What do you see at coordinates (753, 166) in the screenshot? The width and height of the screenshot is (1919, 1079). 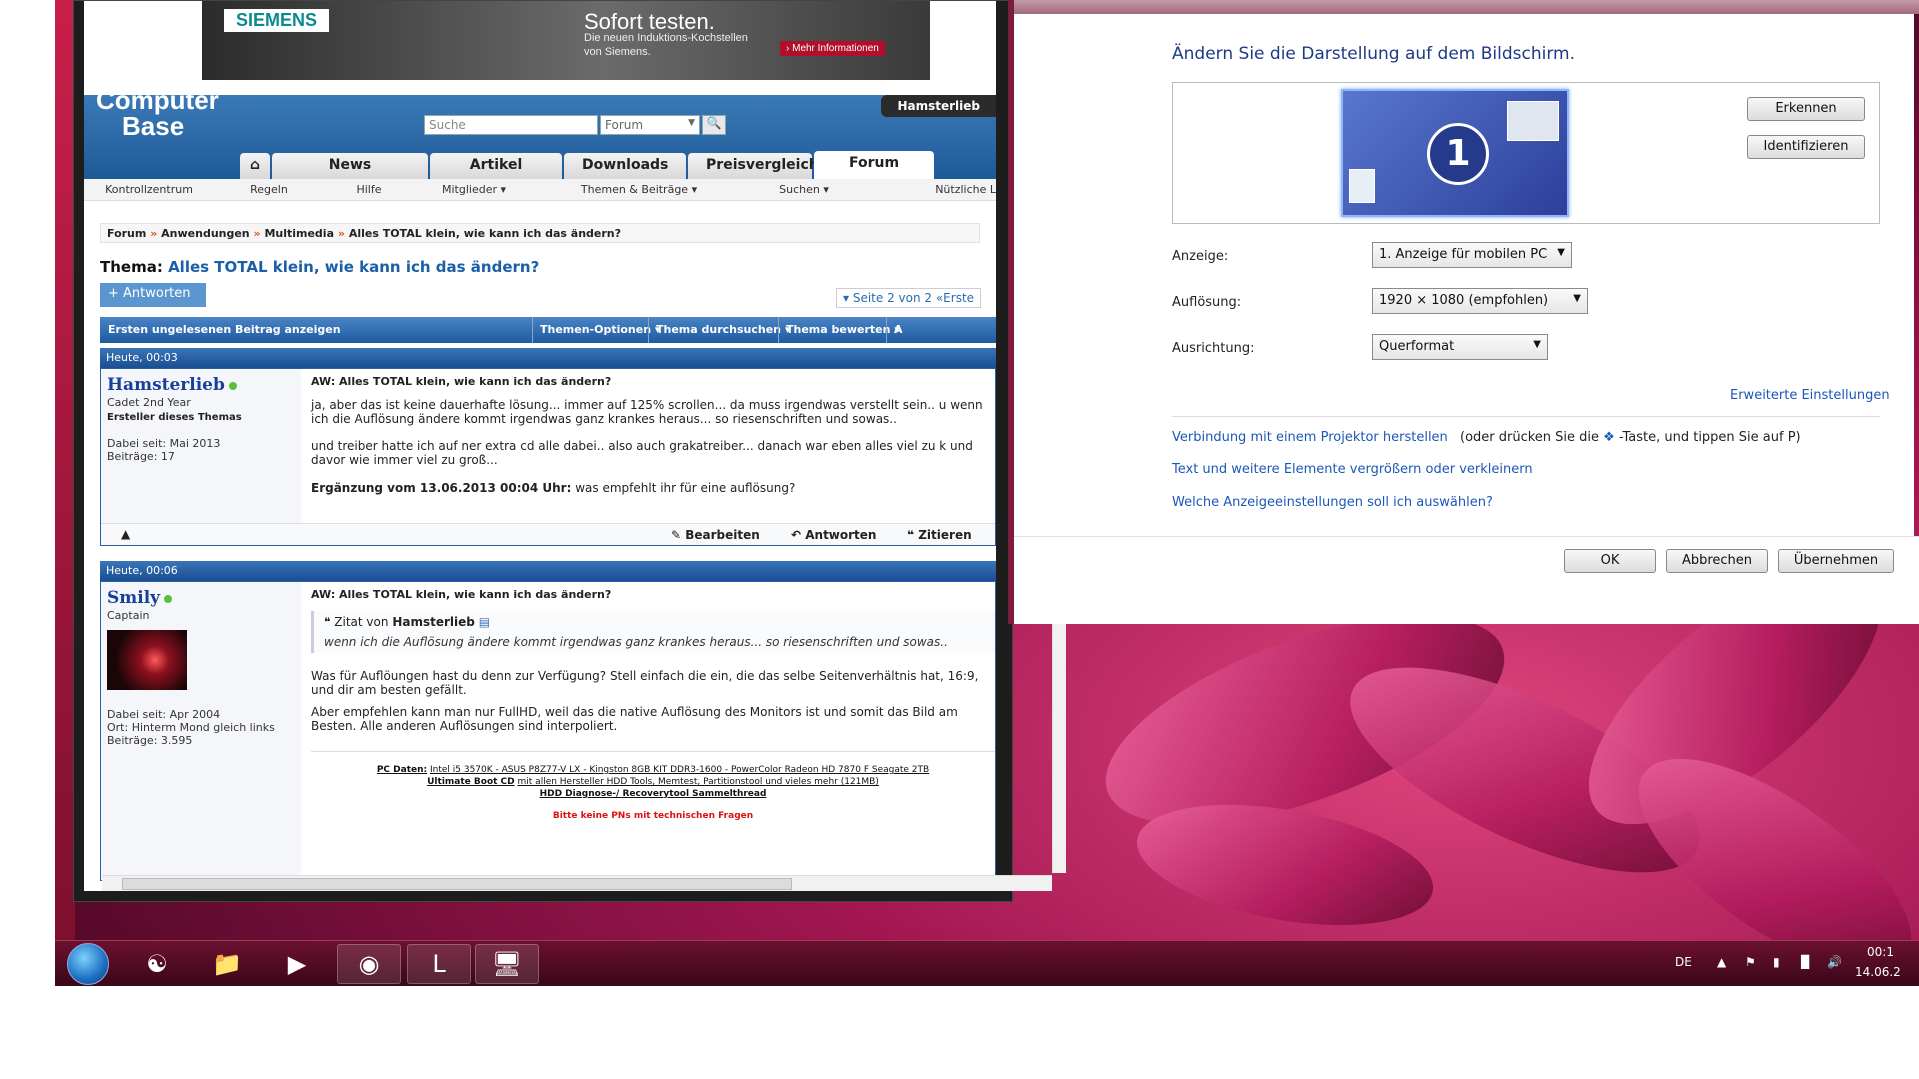 I see `tab-preisvergleich: Preisvergleich` at bounding box center [753, 166].